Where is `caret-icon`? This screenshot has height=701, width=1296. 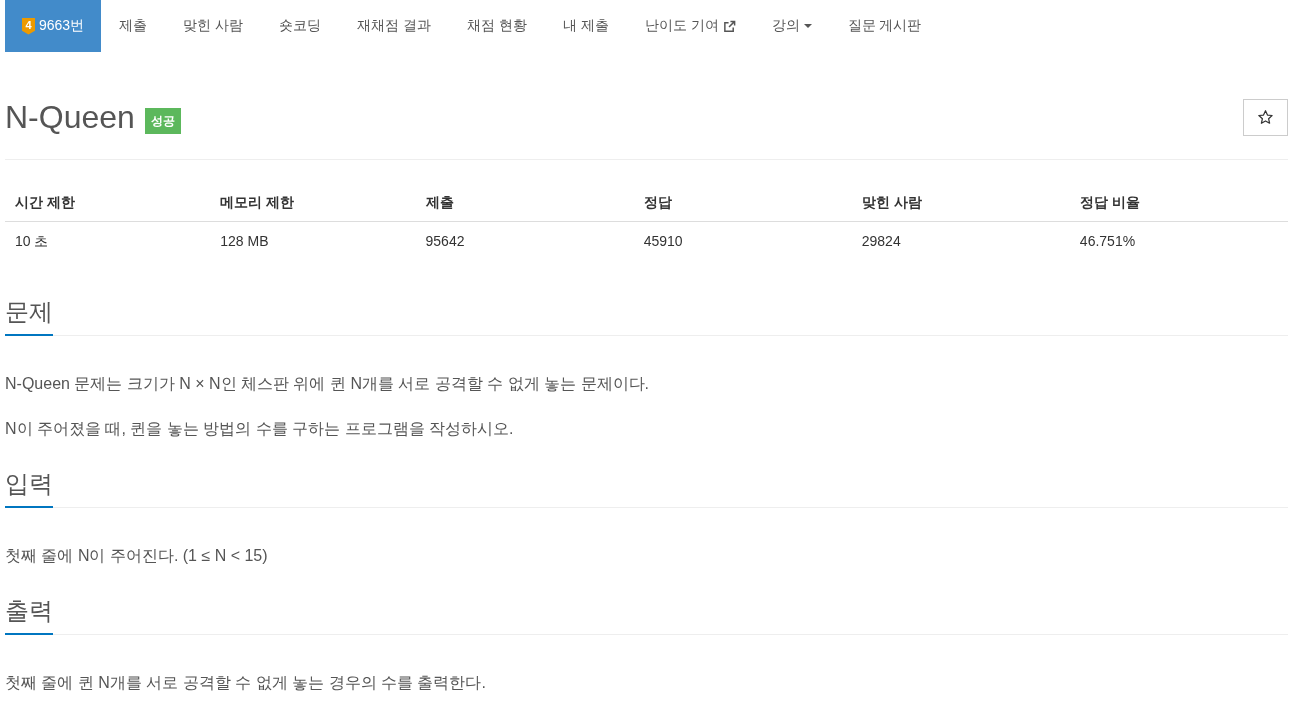 caret-icon is located at coordinates (807, 26).